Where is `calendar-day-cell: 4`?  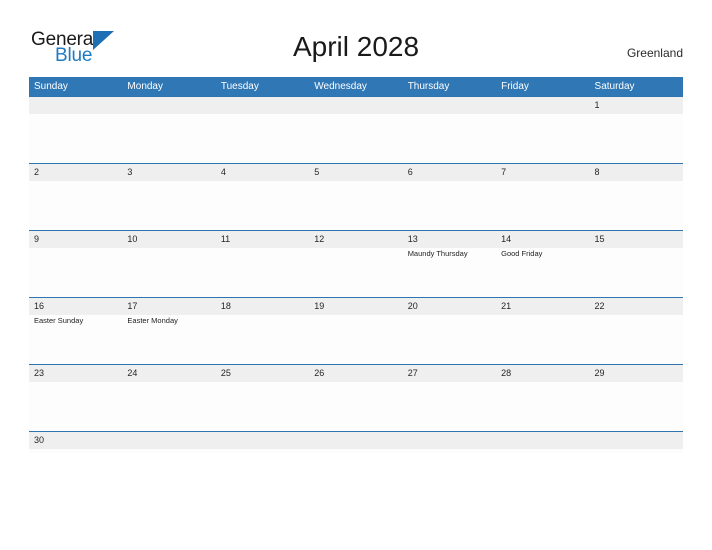
calendar-day-cell: 4 is located at coordinates (262, 197).